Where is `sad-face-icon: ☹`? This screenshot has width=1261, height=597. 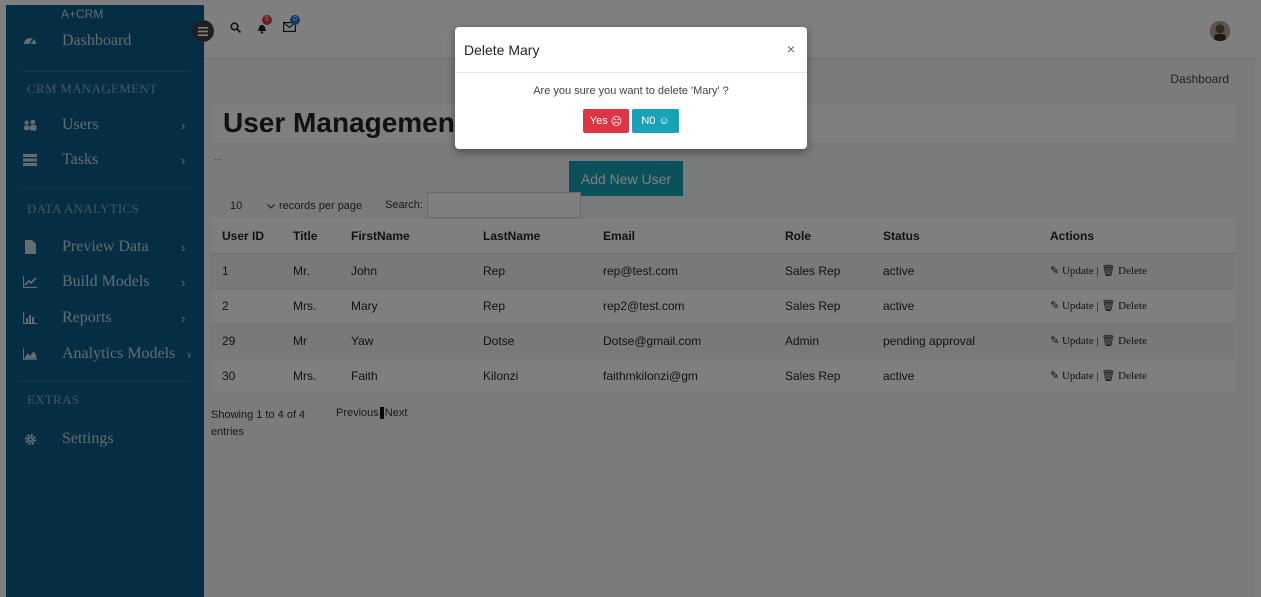
sad-face-icon: ☹ is located at coordinates (616, 121).